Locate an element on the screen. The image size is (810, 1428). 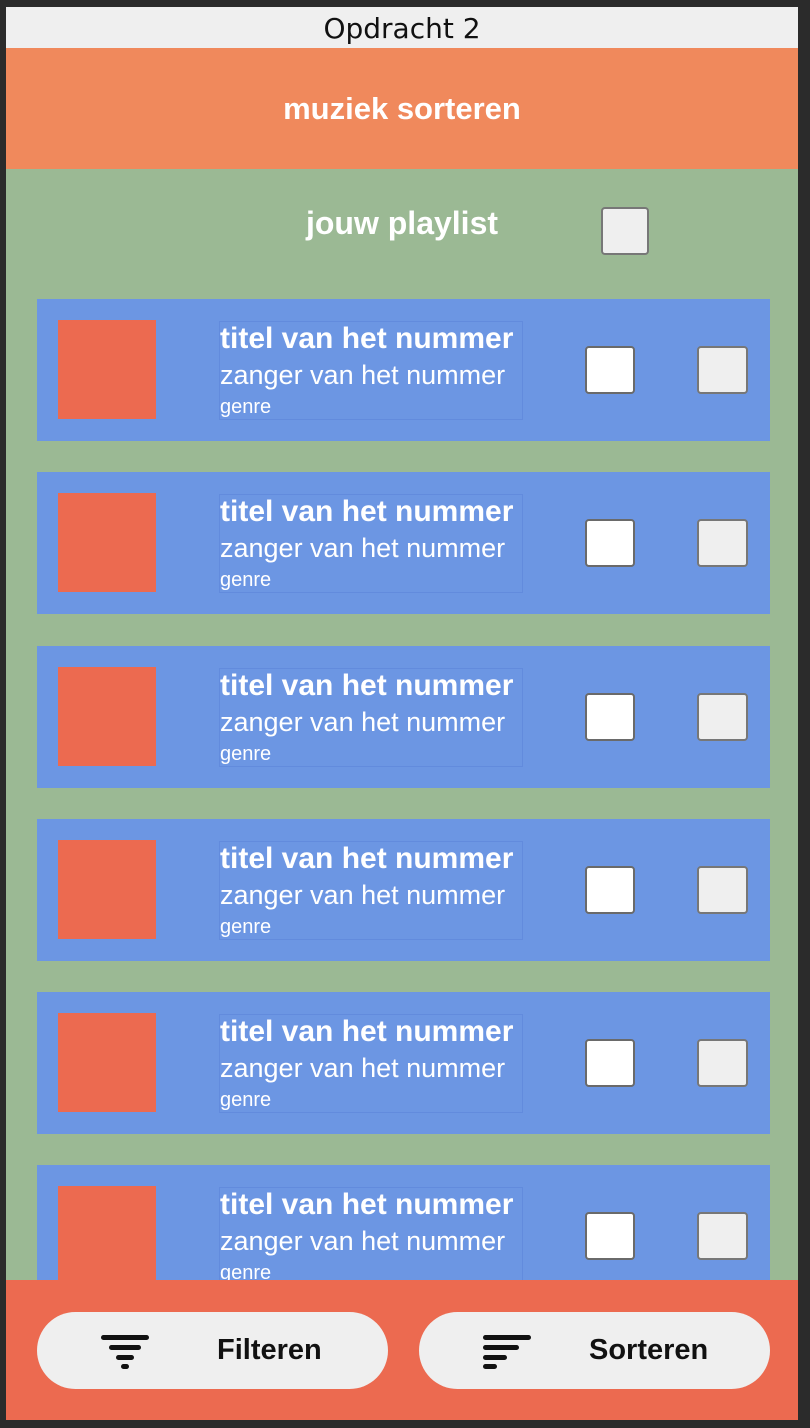
filter-icon is located at coordinates (125, 1352).